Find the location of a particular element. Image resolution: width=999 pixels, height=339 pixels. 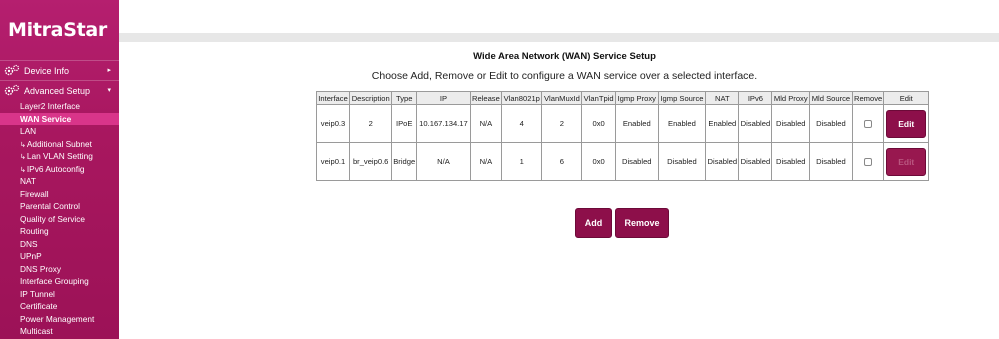

sidebar-item-label: Advanced Setup is located at coordinates (57, 90).